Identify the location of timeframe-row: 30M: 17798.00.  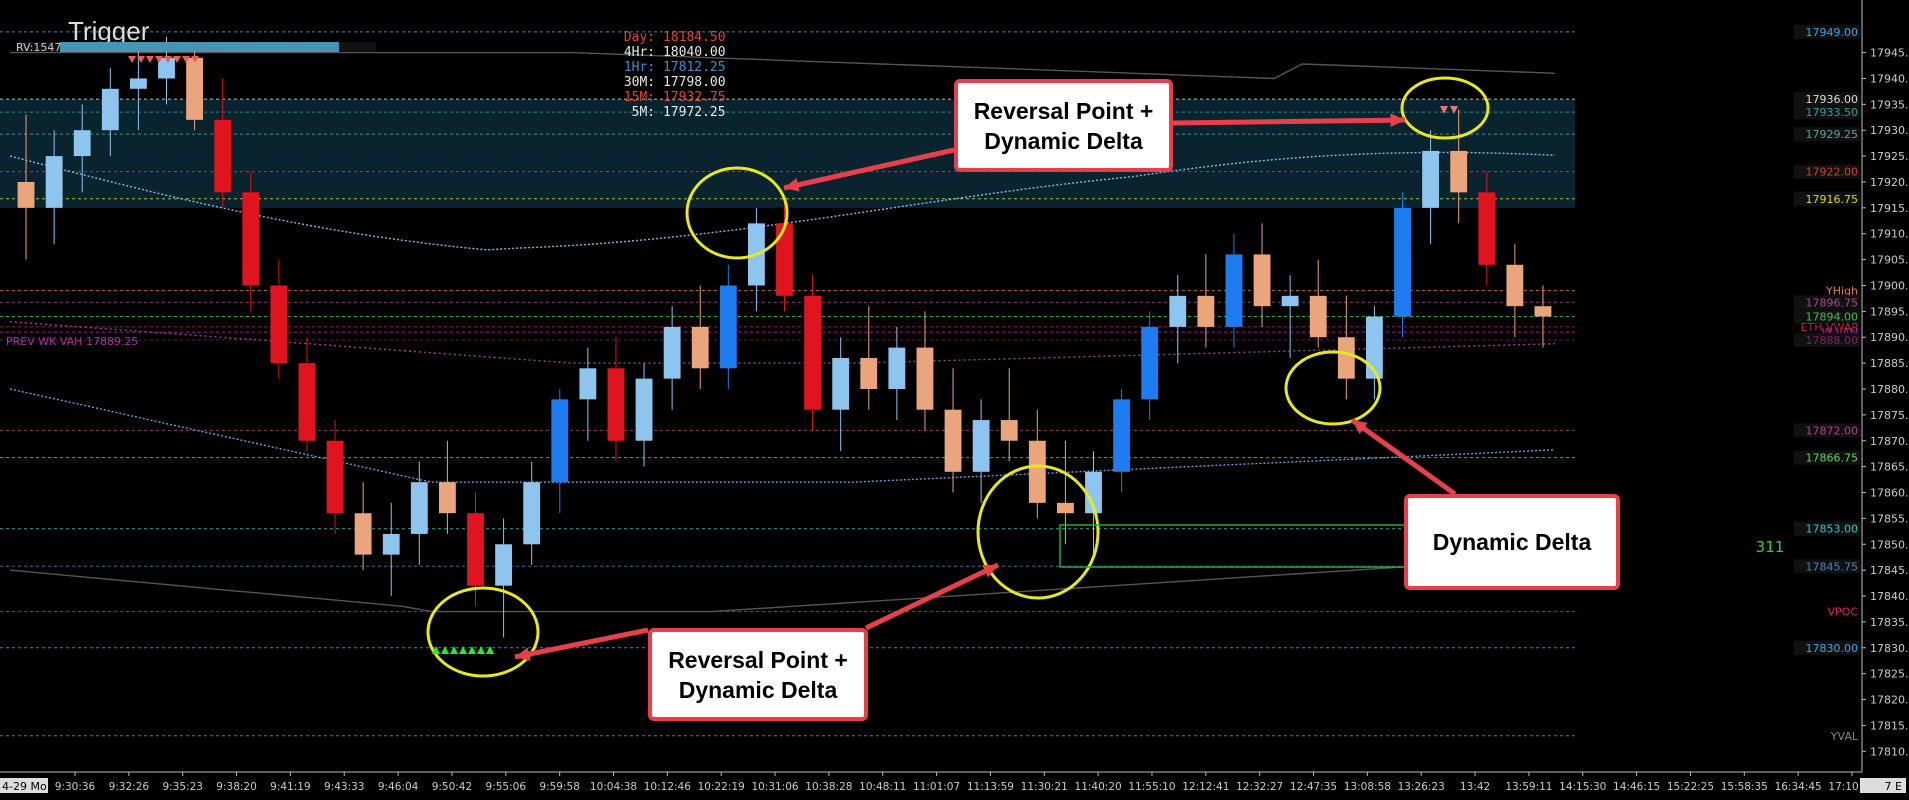
(671, 82).